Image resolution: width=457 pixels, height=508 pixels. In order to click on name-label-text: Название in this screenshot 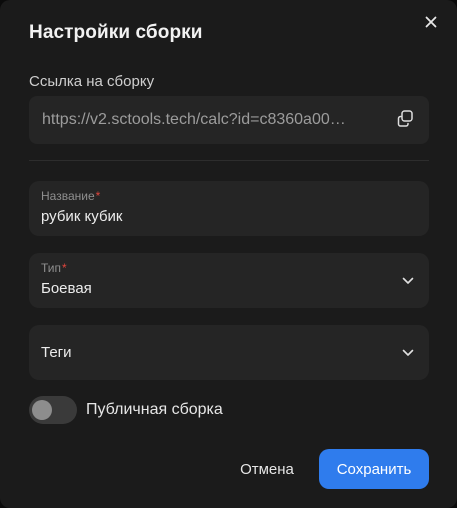, I will do `click(68, 196)`.